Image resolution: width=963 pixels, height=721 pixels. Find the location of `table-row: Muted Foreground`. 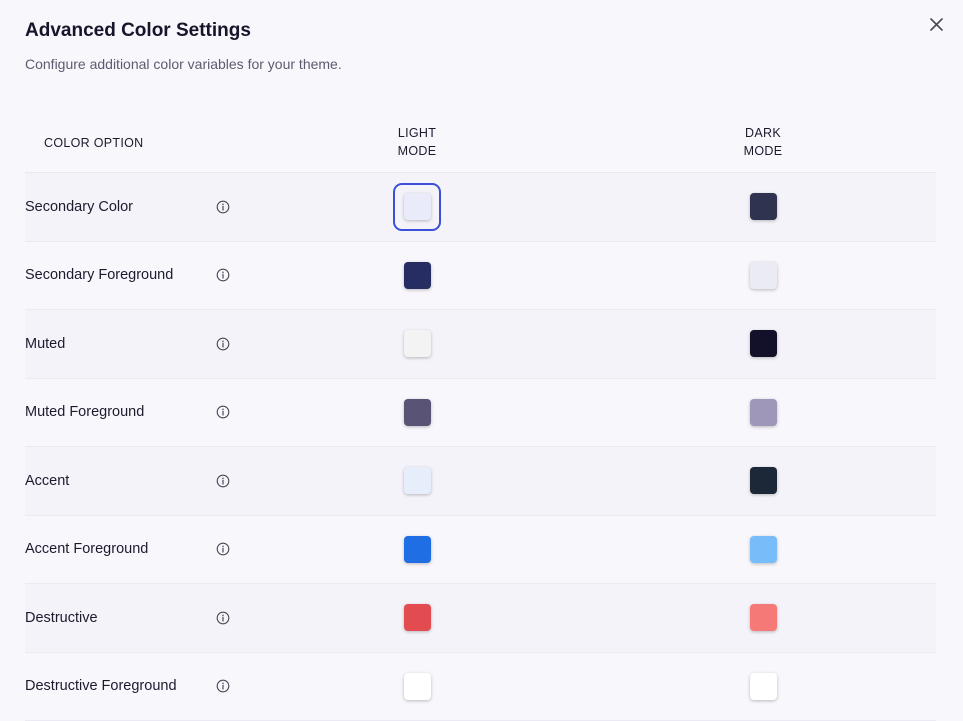

table-row: Muted Foreground is located at coordinates (480, 413).